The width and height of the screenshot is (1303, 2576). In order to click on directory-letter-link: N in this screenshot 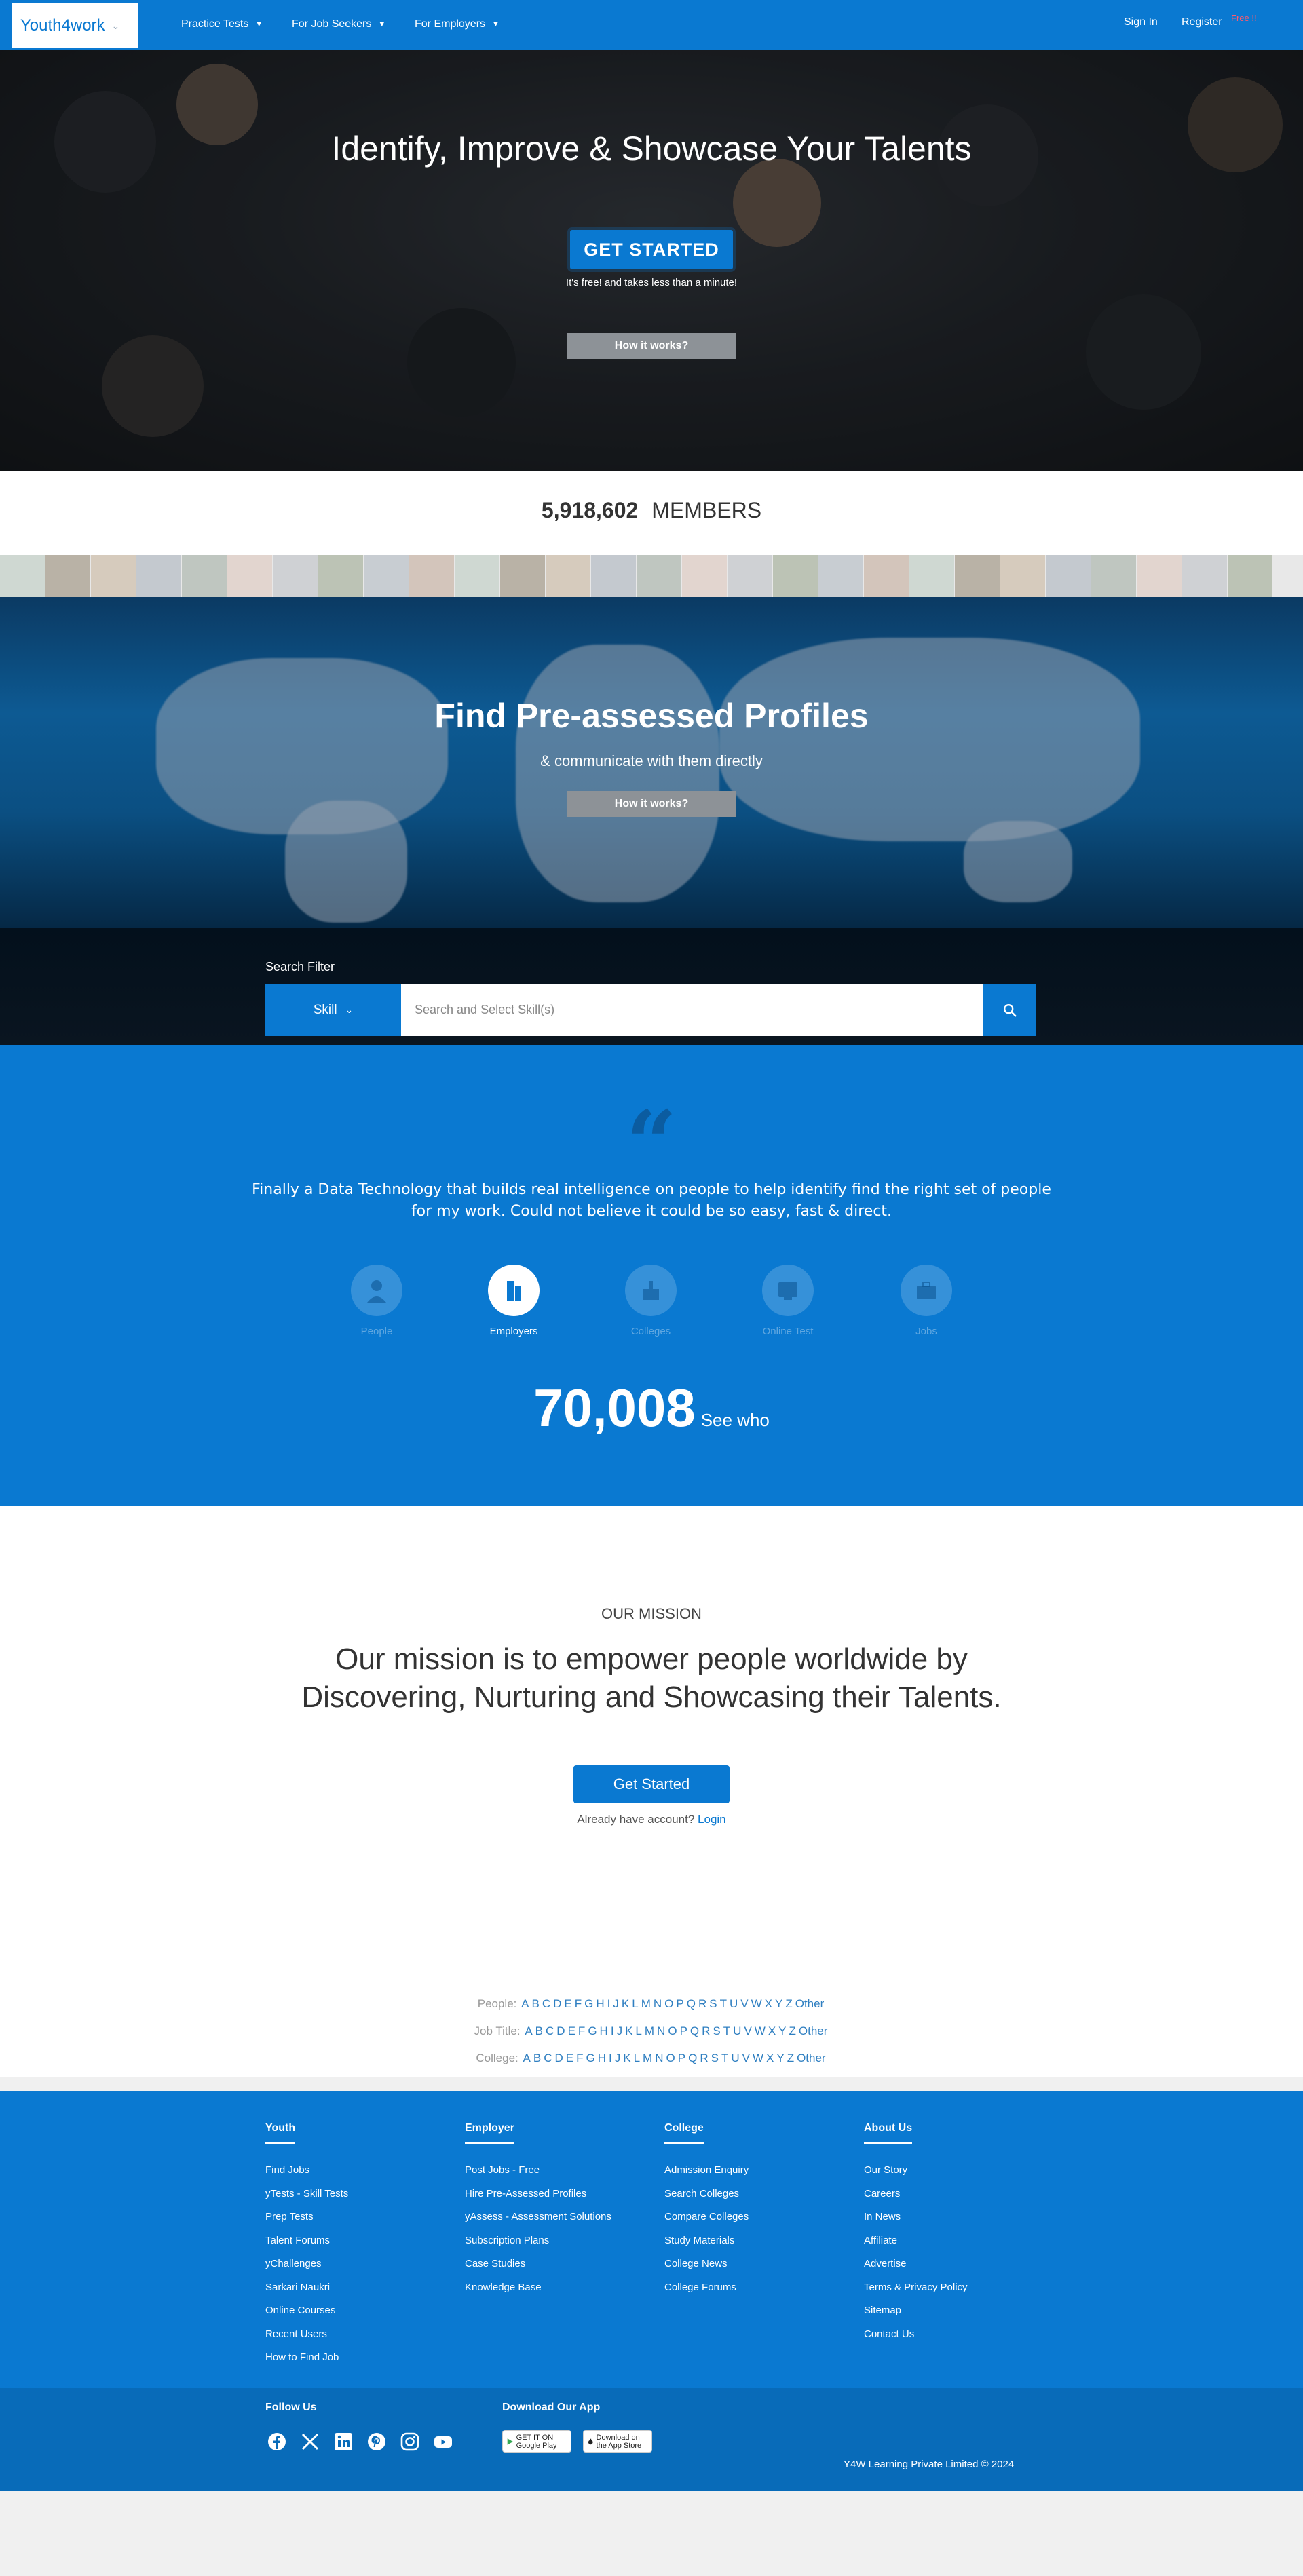, I will do `click(658, 2003)`.